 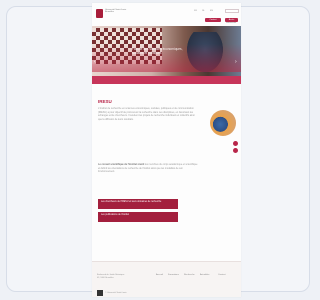 What do you see at coordinates (211, 11) in the screenshot?
I see `lang-link-en: EN` at bounding box center [211, 11].